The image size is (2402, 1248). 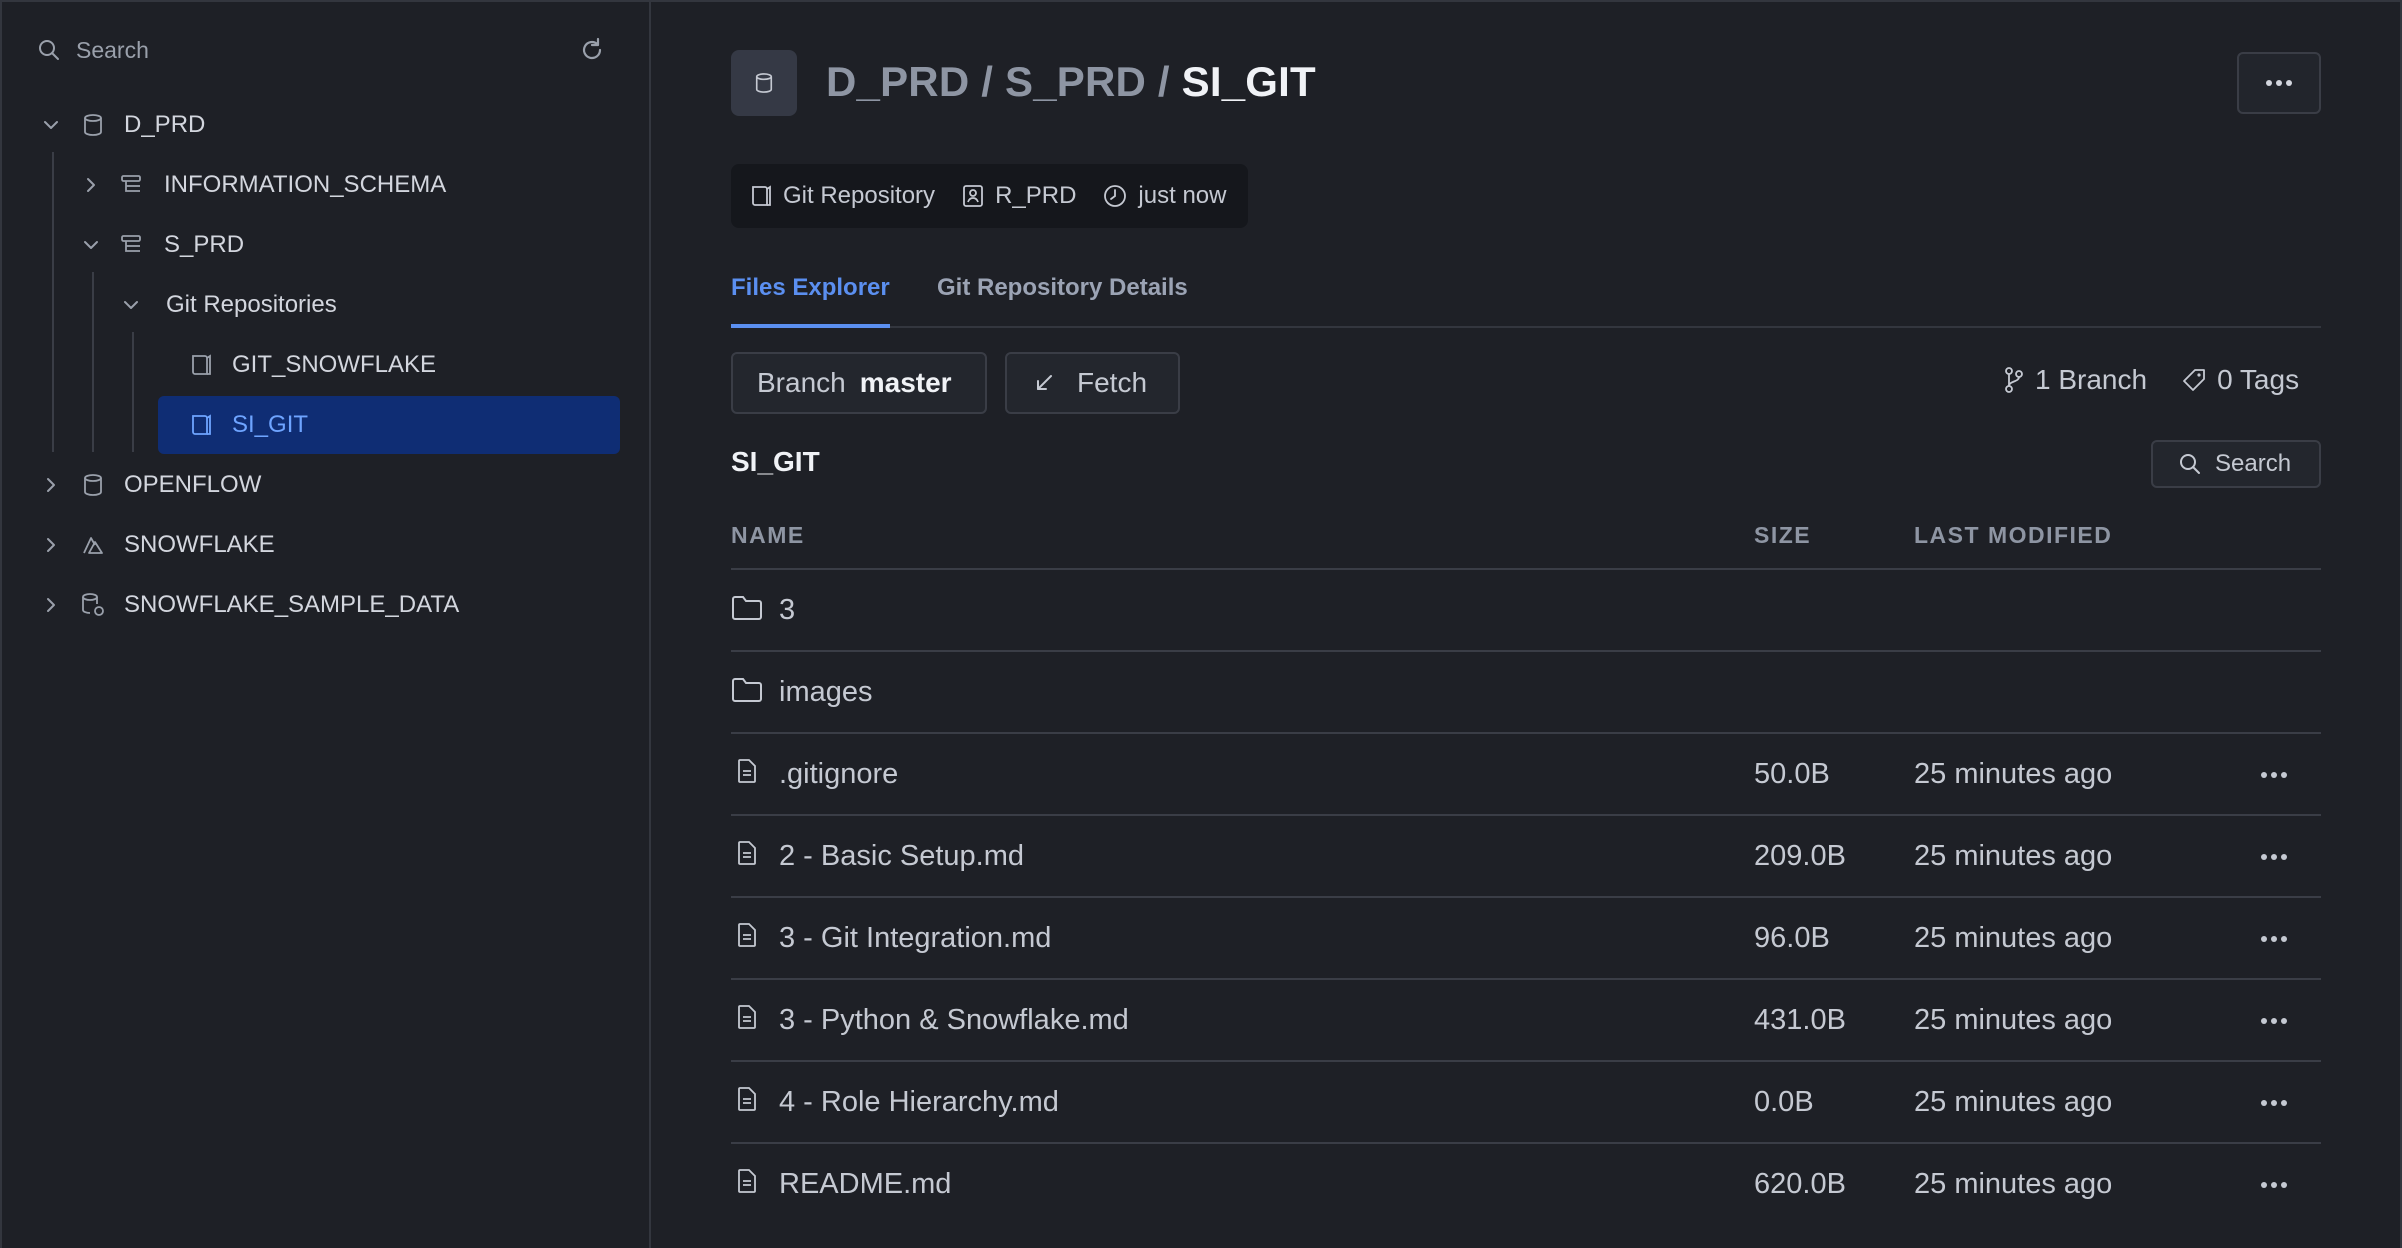 I want to click on tags-count: 0 Tags, so click(x=2240, y=380).